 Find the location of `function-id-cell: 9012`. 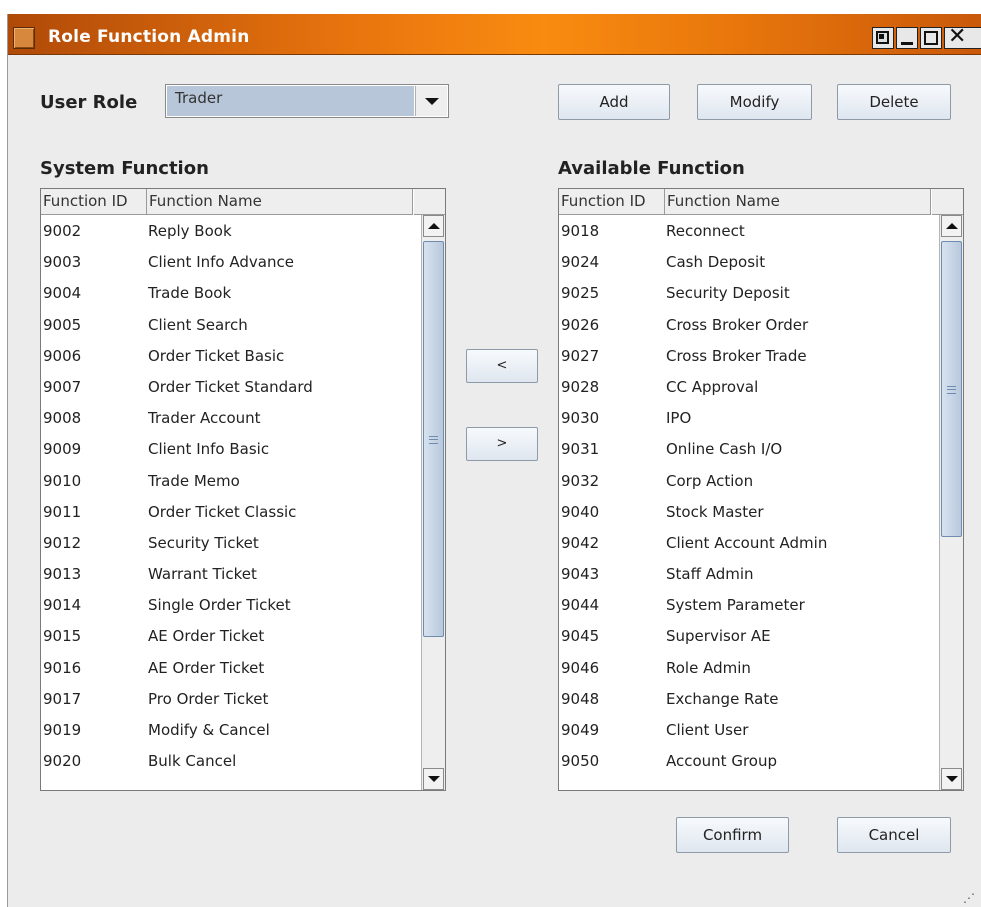

function-id-cell: 9012 is located at coordinates (62, 542).